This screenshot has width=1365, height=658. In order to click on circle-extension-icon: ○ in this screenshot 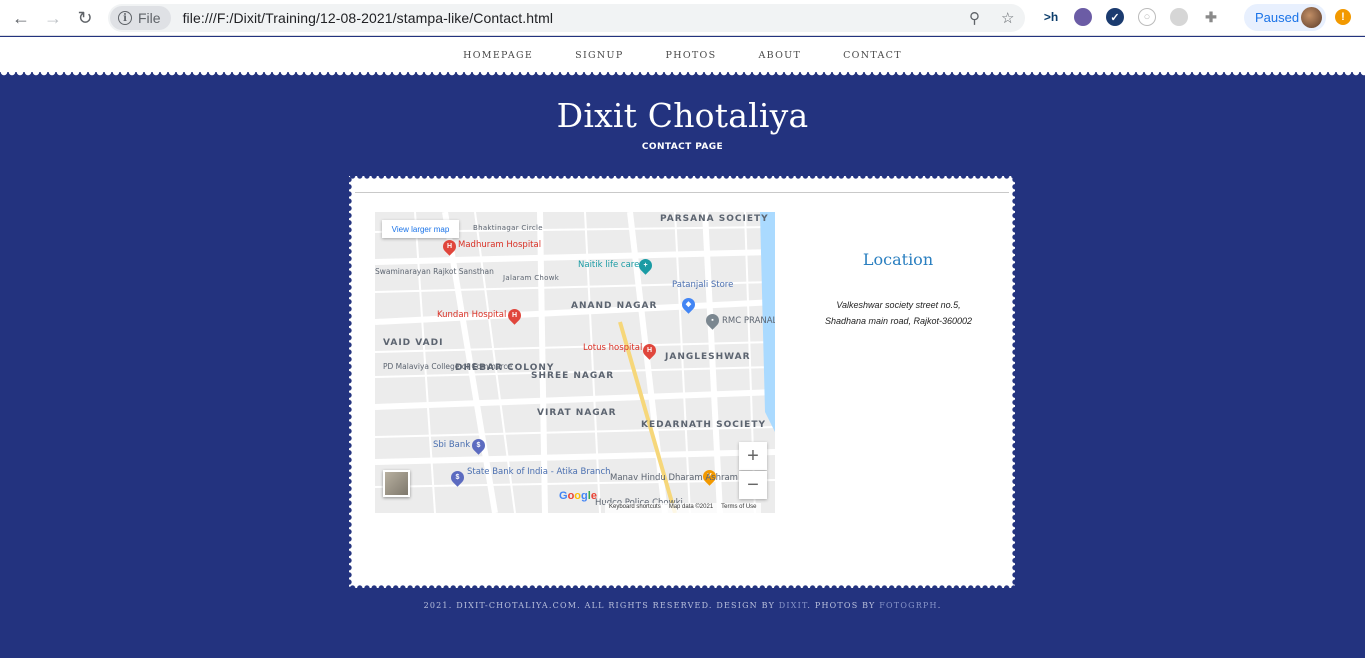, I will do `click(1147, 17)`.